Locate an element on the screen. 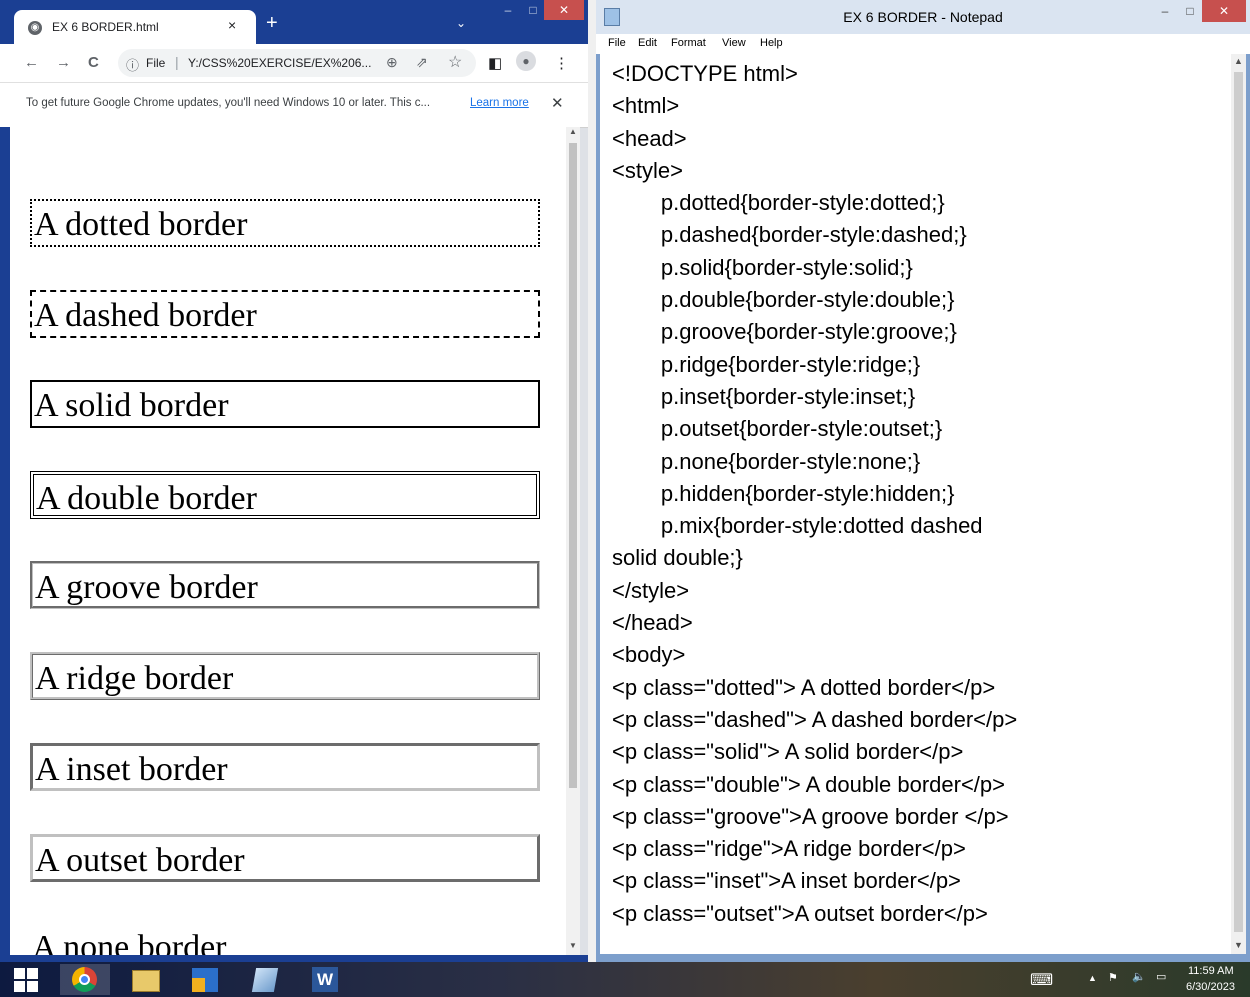  tab-close-icon: × is located at coordinates (232, 25).